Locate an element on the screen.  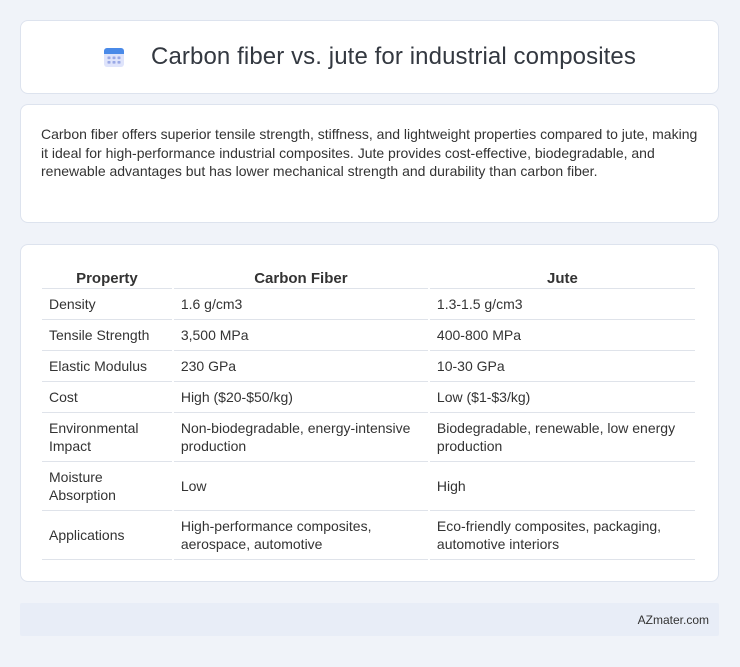
table-row: Tensile Strength 3,500 MPa 400-800 MPa is located at coordinates (368, 335).